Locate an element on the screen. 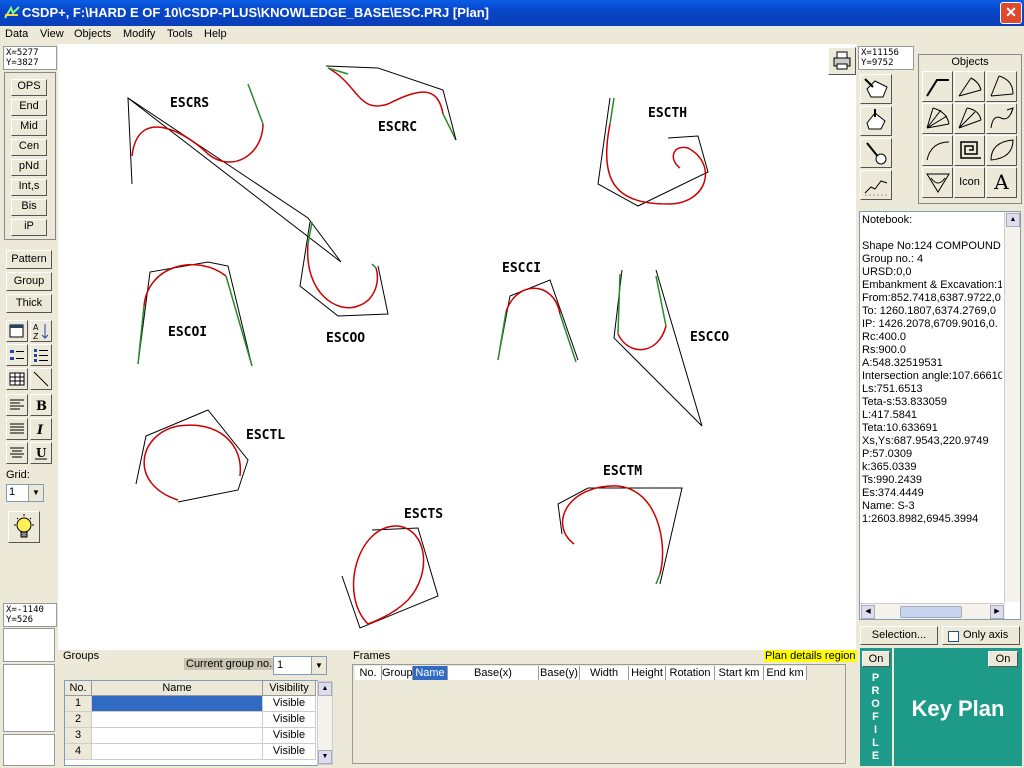  notebook-line: A:548.32519531 is located at coordinates (902, 363).